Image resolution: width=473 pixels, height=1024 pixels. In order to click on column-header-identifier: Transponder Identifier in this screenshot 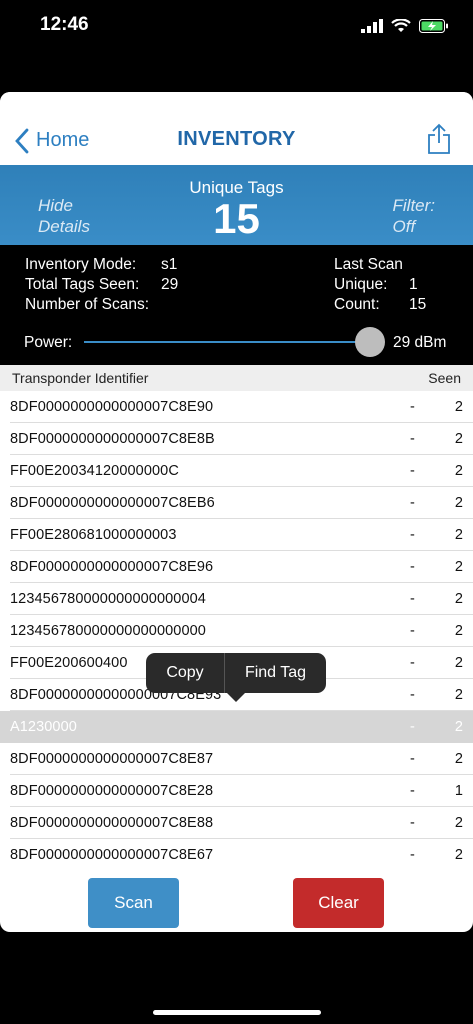, I will do `click(80, 378)`.